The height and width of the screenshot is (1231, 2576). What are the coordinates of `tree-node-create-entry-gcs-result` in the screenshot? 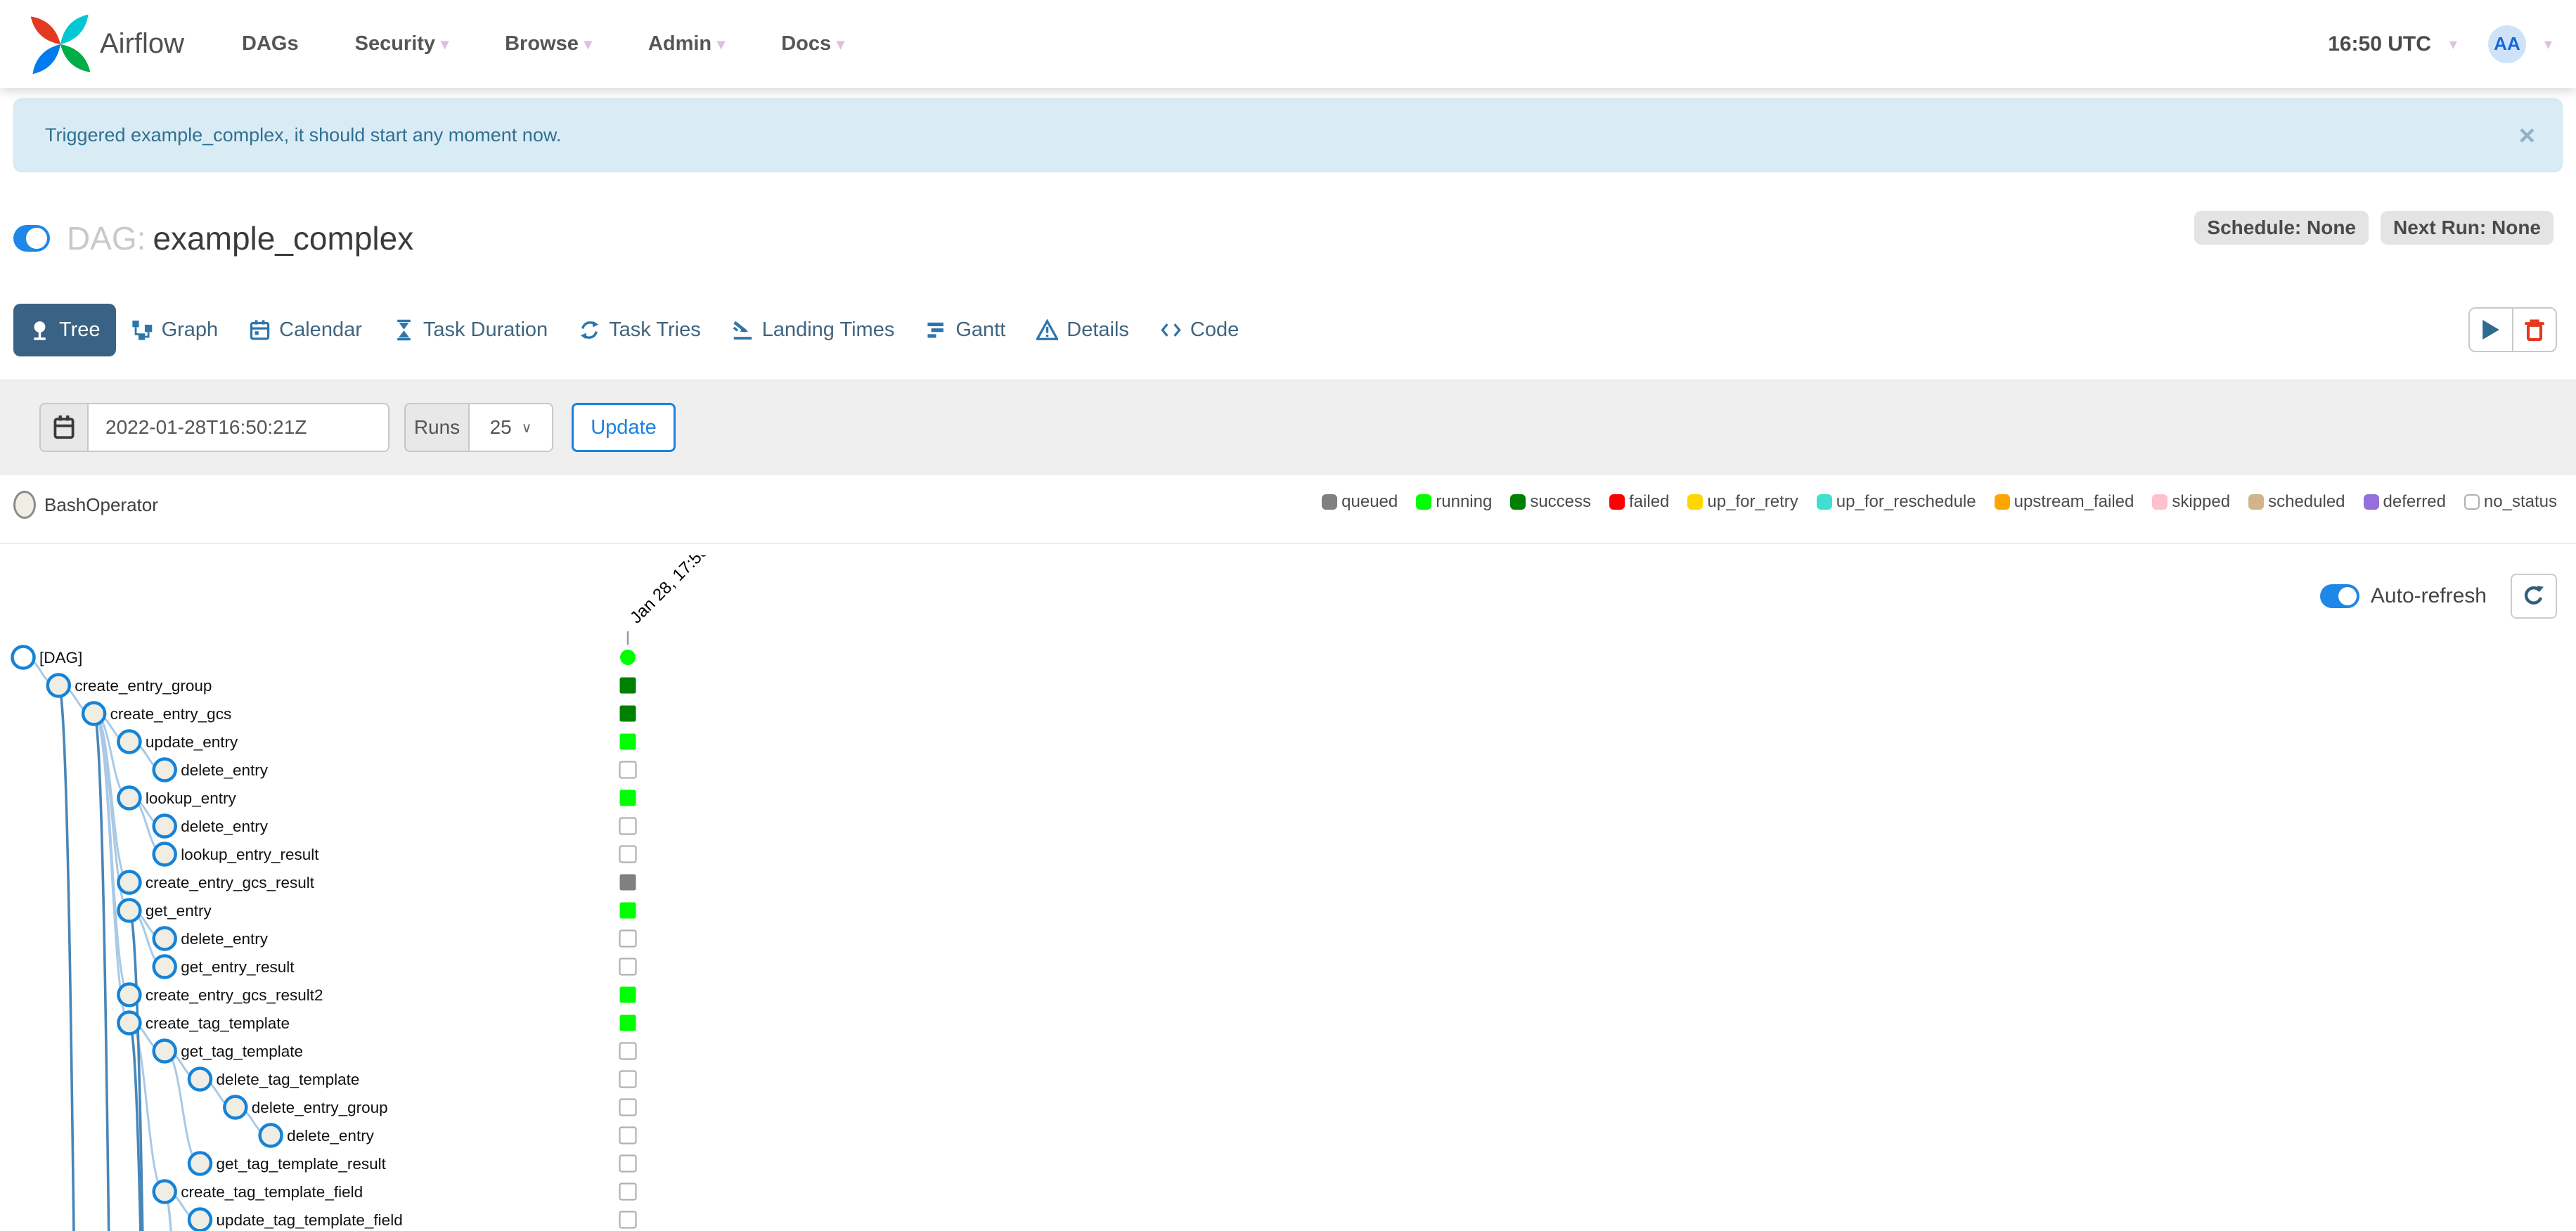 It's located at (129, 882).